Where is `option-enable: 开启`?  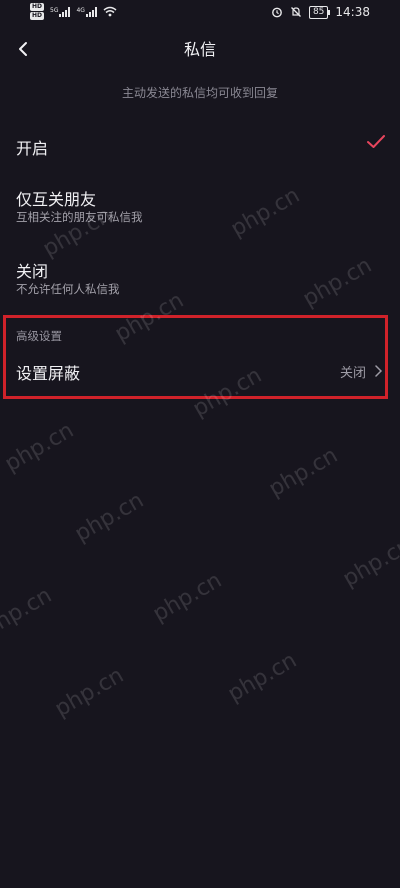
option-enable: 开启 is located at coordinates (200, 146).